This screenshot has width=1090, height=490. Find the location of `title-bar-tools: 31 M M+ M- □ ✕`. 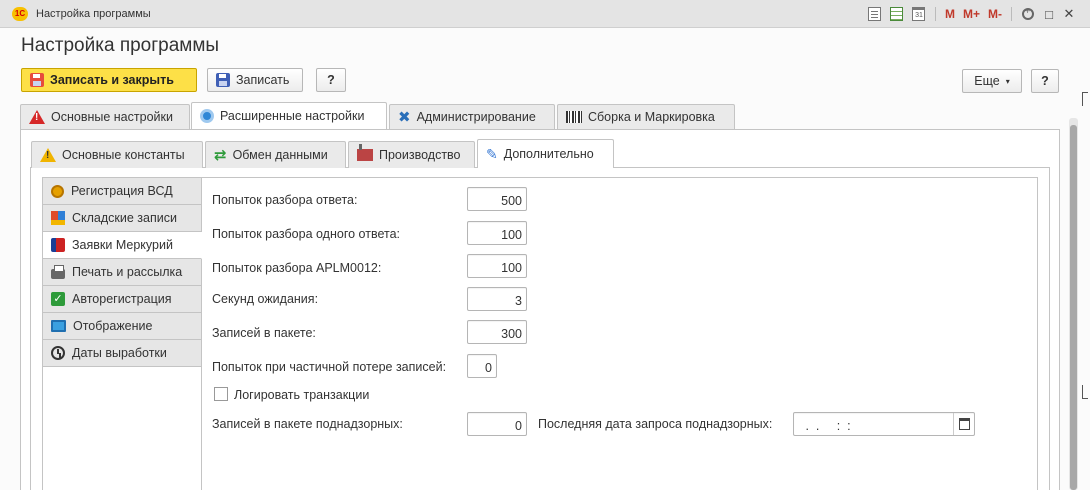

title-bar-tools: 31 M M+ M- □ ✕ is located at coordinates (971, 14).